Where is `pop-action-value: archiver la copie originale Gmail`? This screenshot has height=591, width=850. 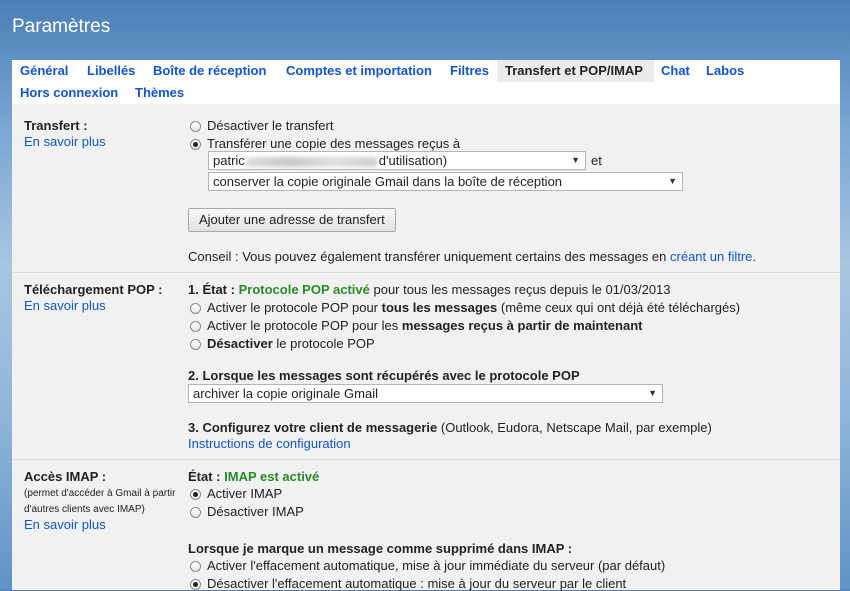
pop-action-value: archiver la copie originale Gmail is located at coordinates (285, 393).